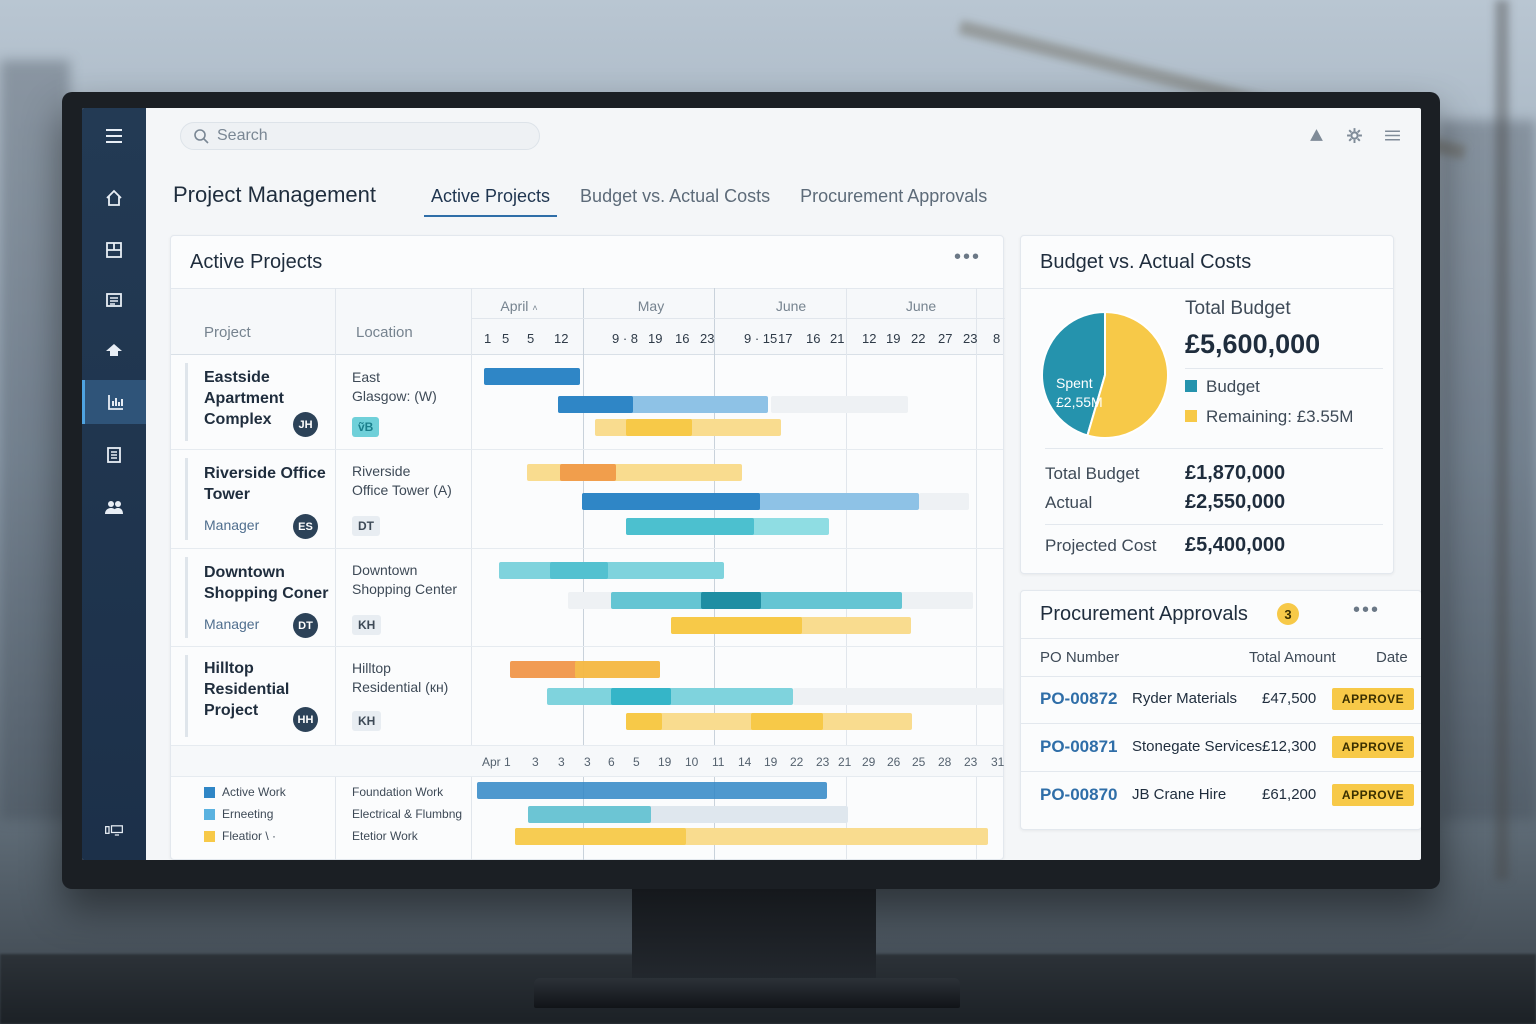  Describe the element at coordinates (1392, 135) in the screenshot. I see `more-menu-icon` at that location.